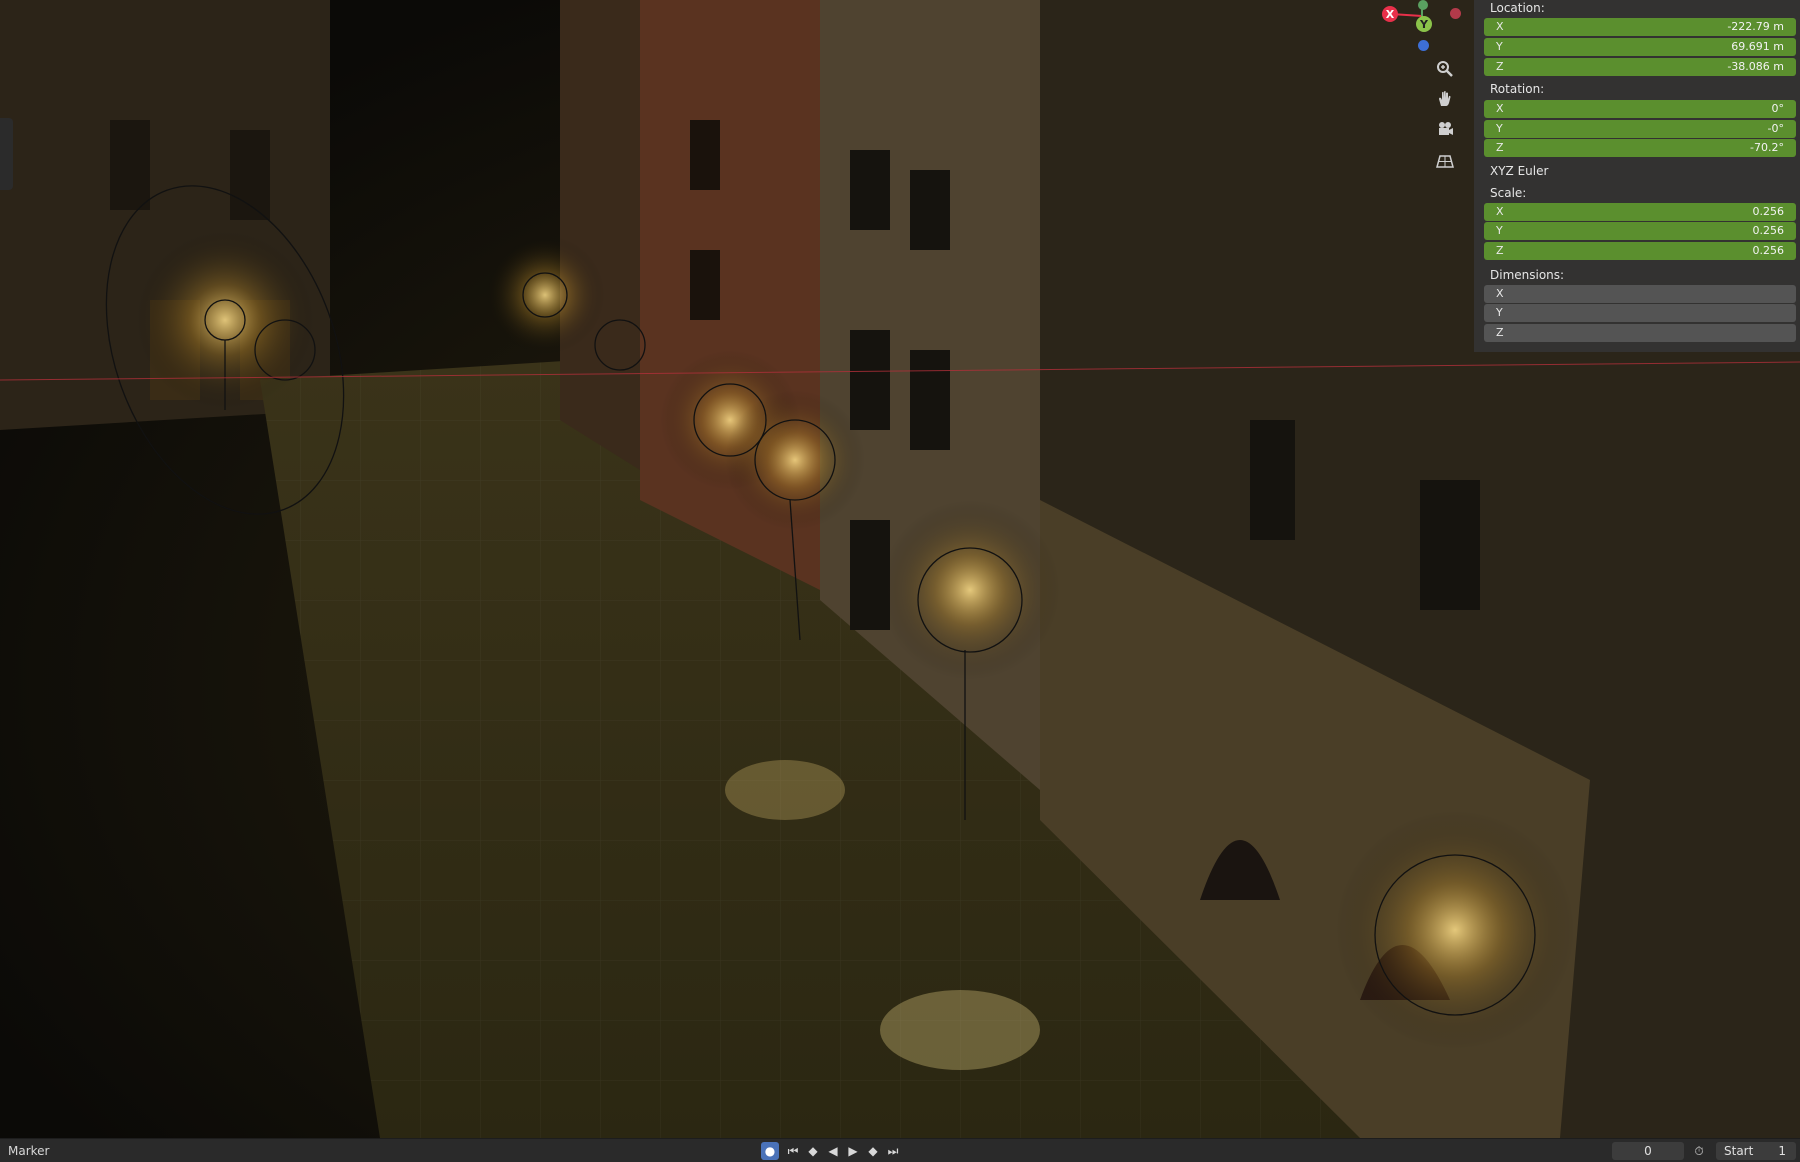  I want to click on location-z-field: Z -38.086 m, so click(1640, 67).